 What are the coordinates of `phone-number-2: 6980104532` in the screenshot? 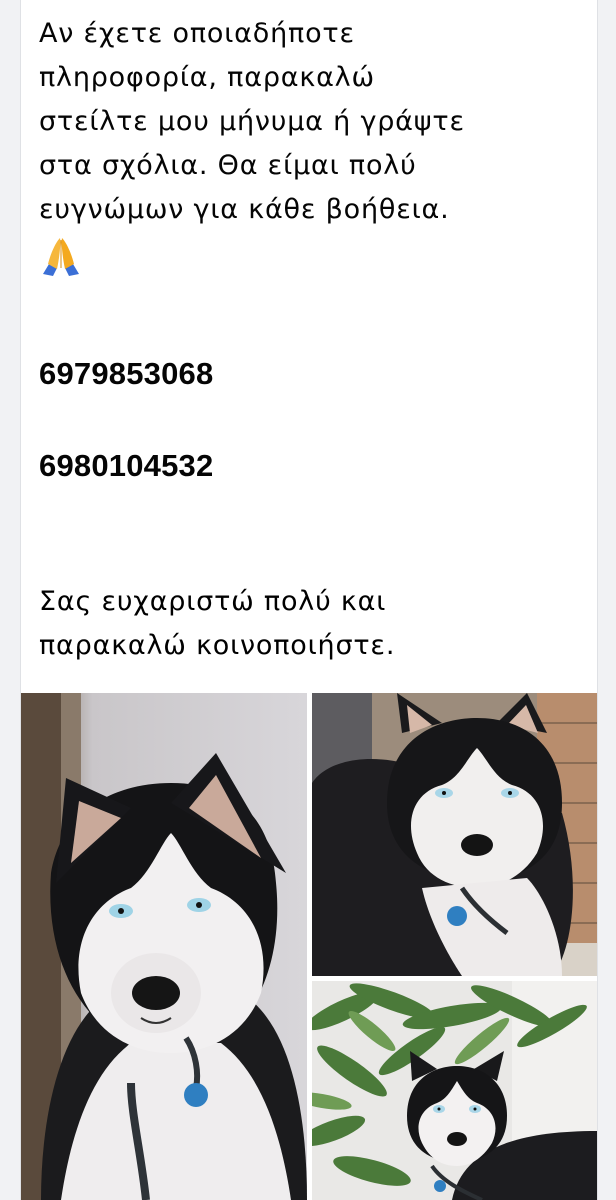 It's located at (126, 466).